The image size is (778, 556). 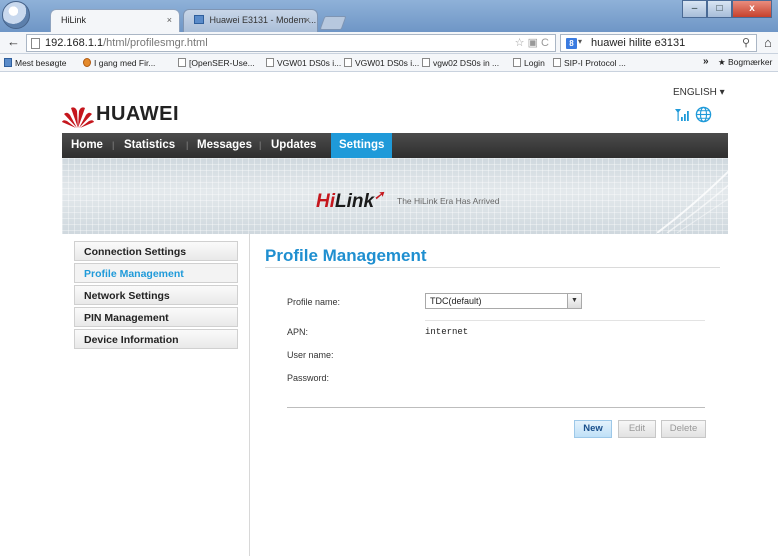 I want to click on bookmark-star-icon: ☆, so click(x=520, y=43).